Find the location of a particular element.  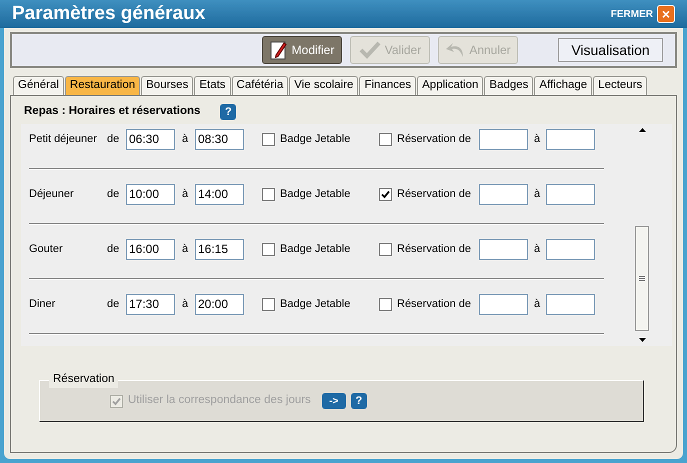

undo-arrow-icon is located at coordinates (455, 50).